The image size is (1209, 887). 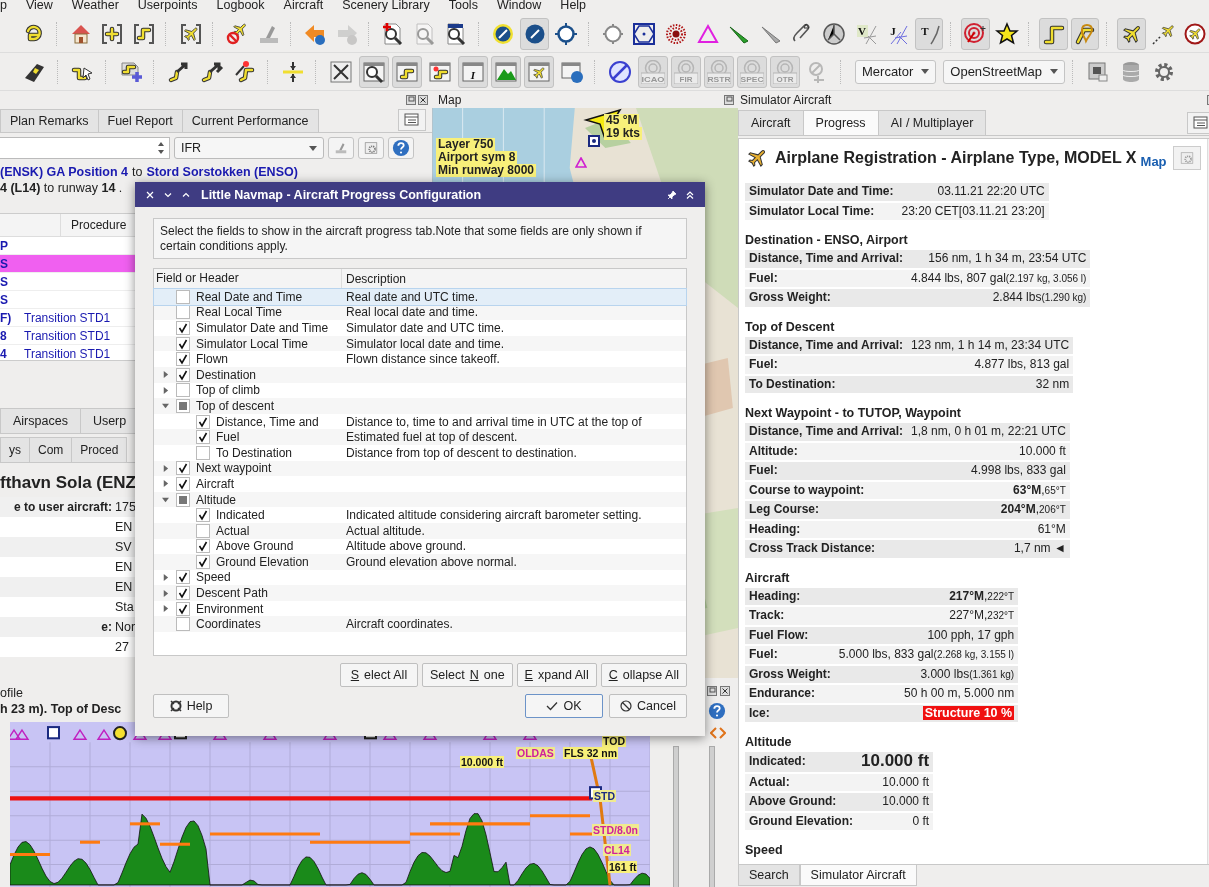 What do you see at coordinates (191, 706) in the screenshot?
I see `help-button: Help` at bounding box center [191, 706].